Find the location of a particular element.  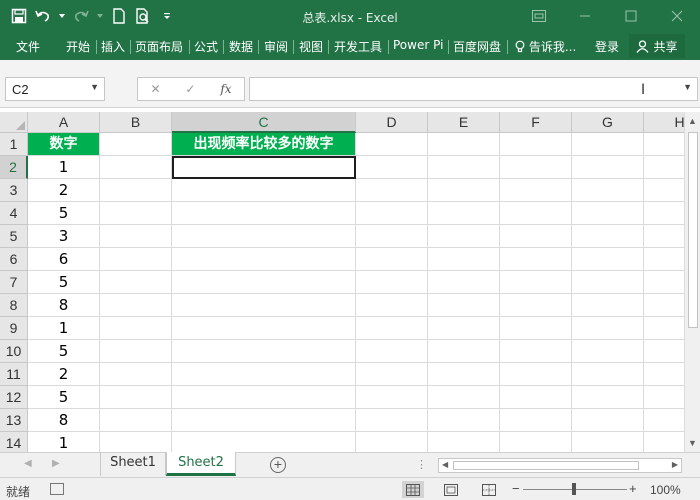

insert-function-icon: fx is located at coordinates (225, 89).